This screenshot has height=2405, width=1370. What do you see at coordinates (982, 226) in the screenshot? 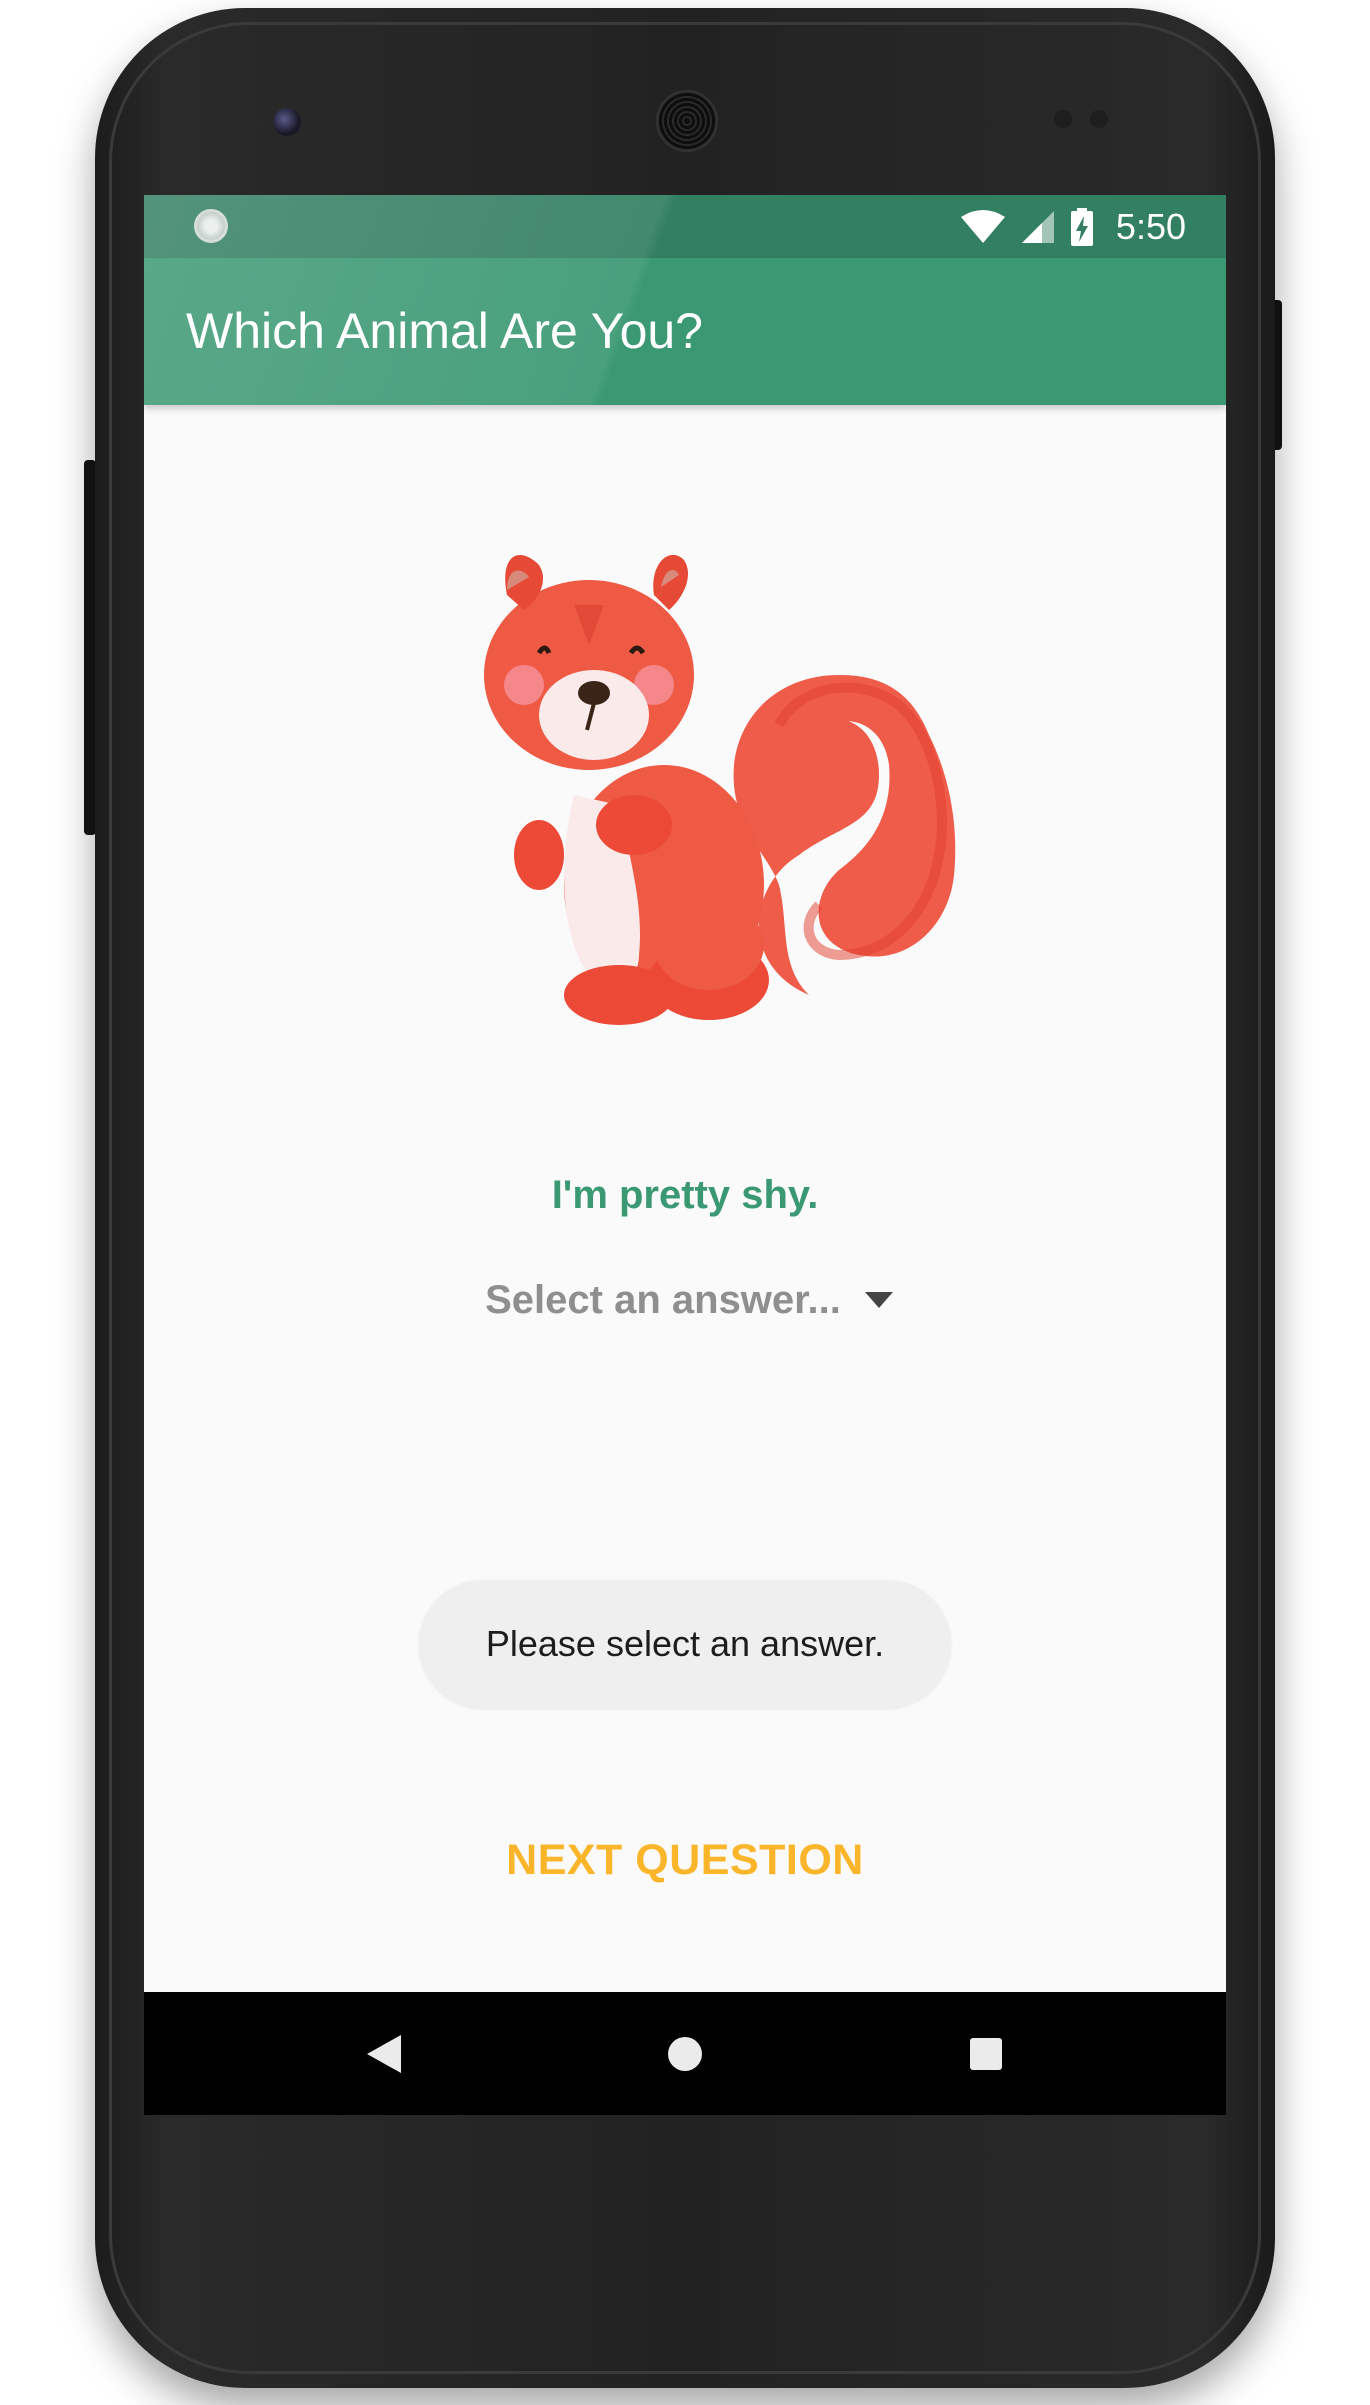
I see `wifi-icon` at bounding box center [982, 226].